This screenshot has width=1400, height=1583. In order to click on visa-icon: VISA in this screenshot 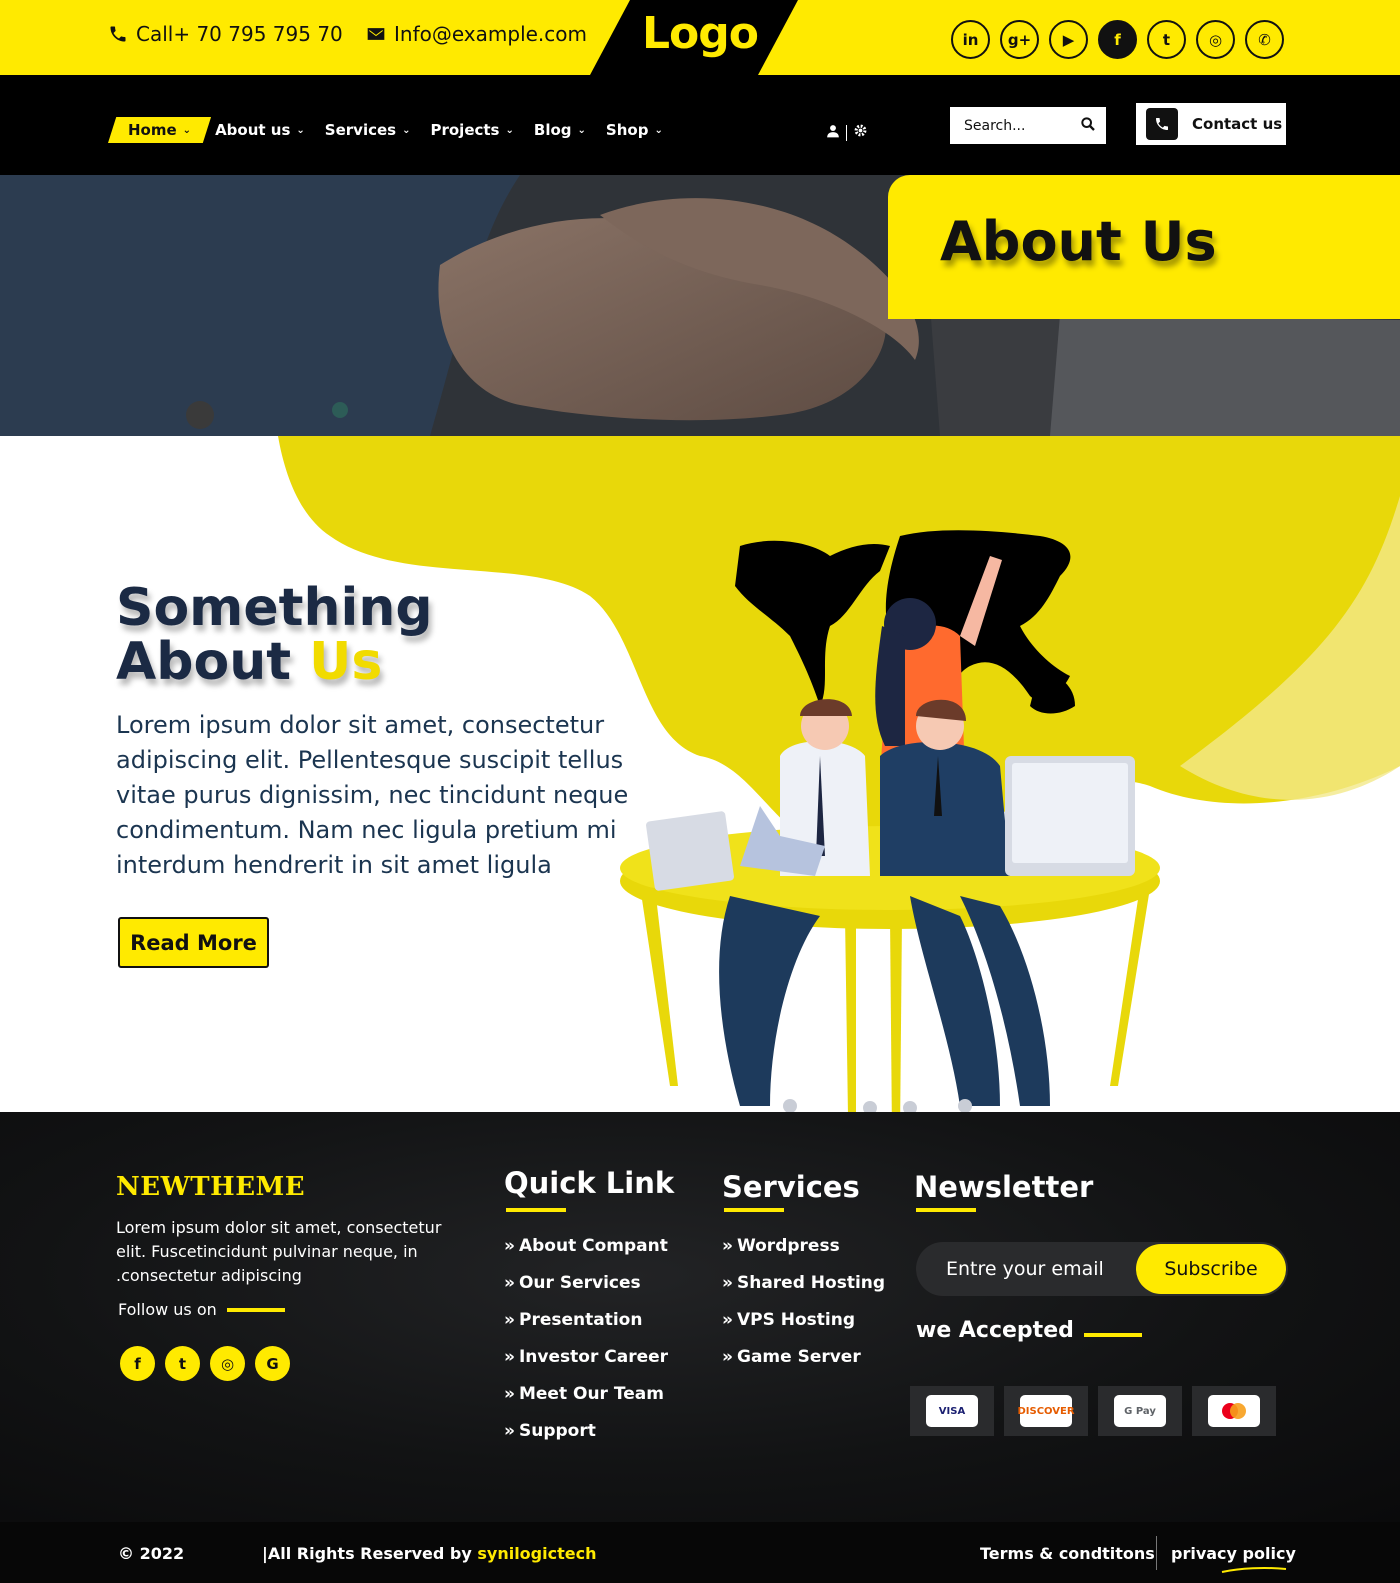, I will do `click(952, 1411)`.